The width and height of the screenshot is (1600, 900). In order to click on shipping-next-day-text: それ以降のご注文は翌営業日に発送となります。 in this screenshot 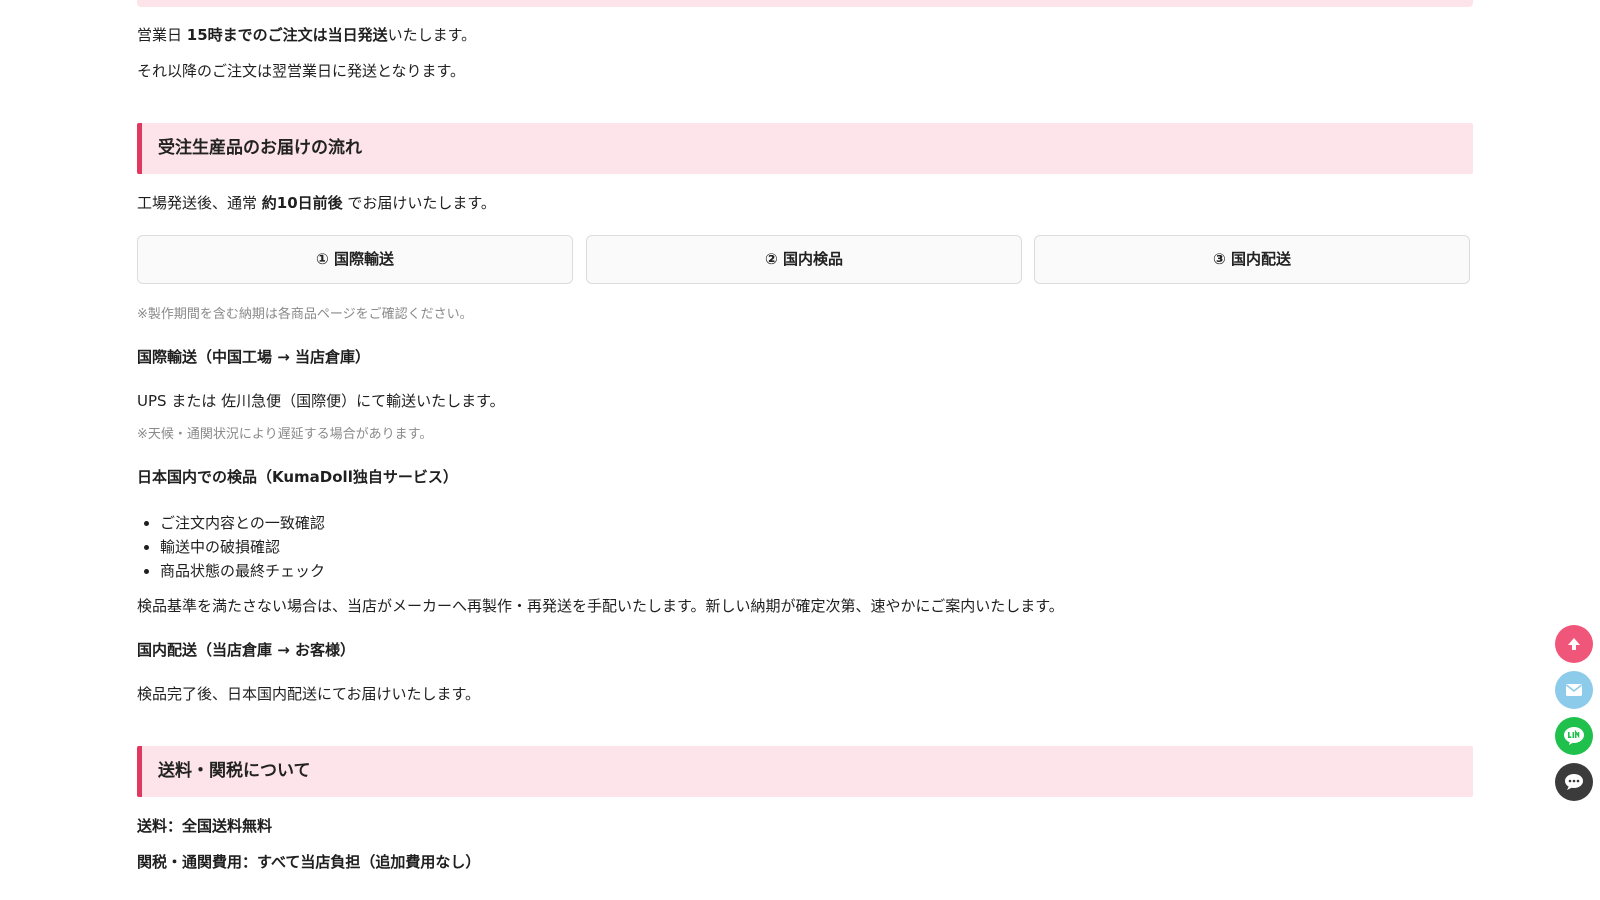, I will do `click(301, 71)`.